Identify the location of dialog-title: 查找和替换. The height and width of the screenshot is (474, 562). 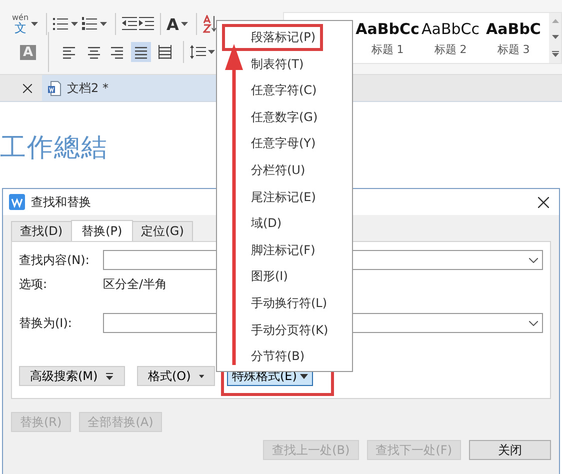
(61, 202).